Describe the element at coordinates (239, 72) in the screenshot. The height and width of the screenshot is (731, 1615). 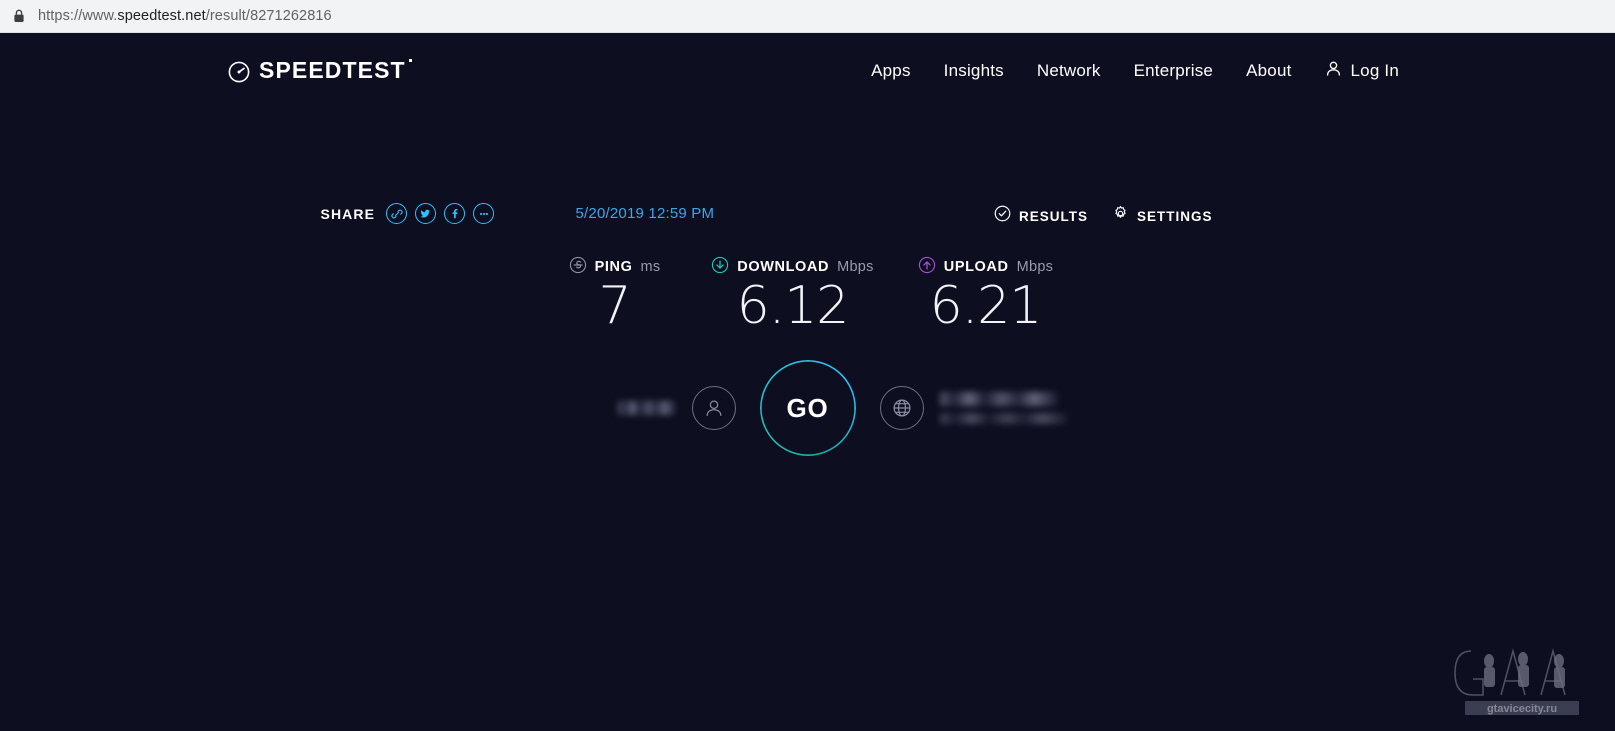
I see `speedometer-icon` at that location.